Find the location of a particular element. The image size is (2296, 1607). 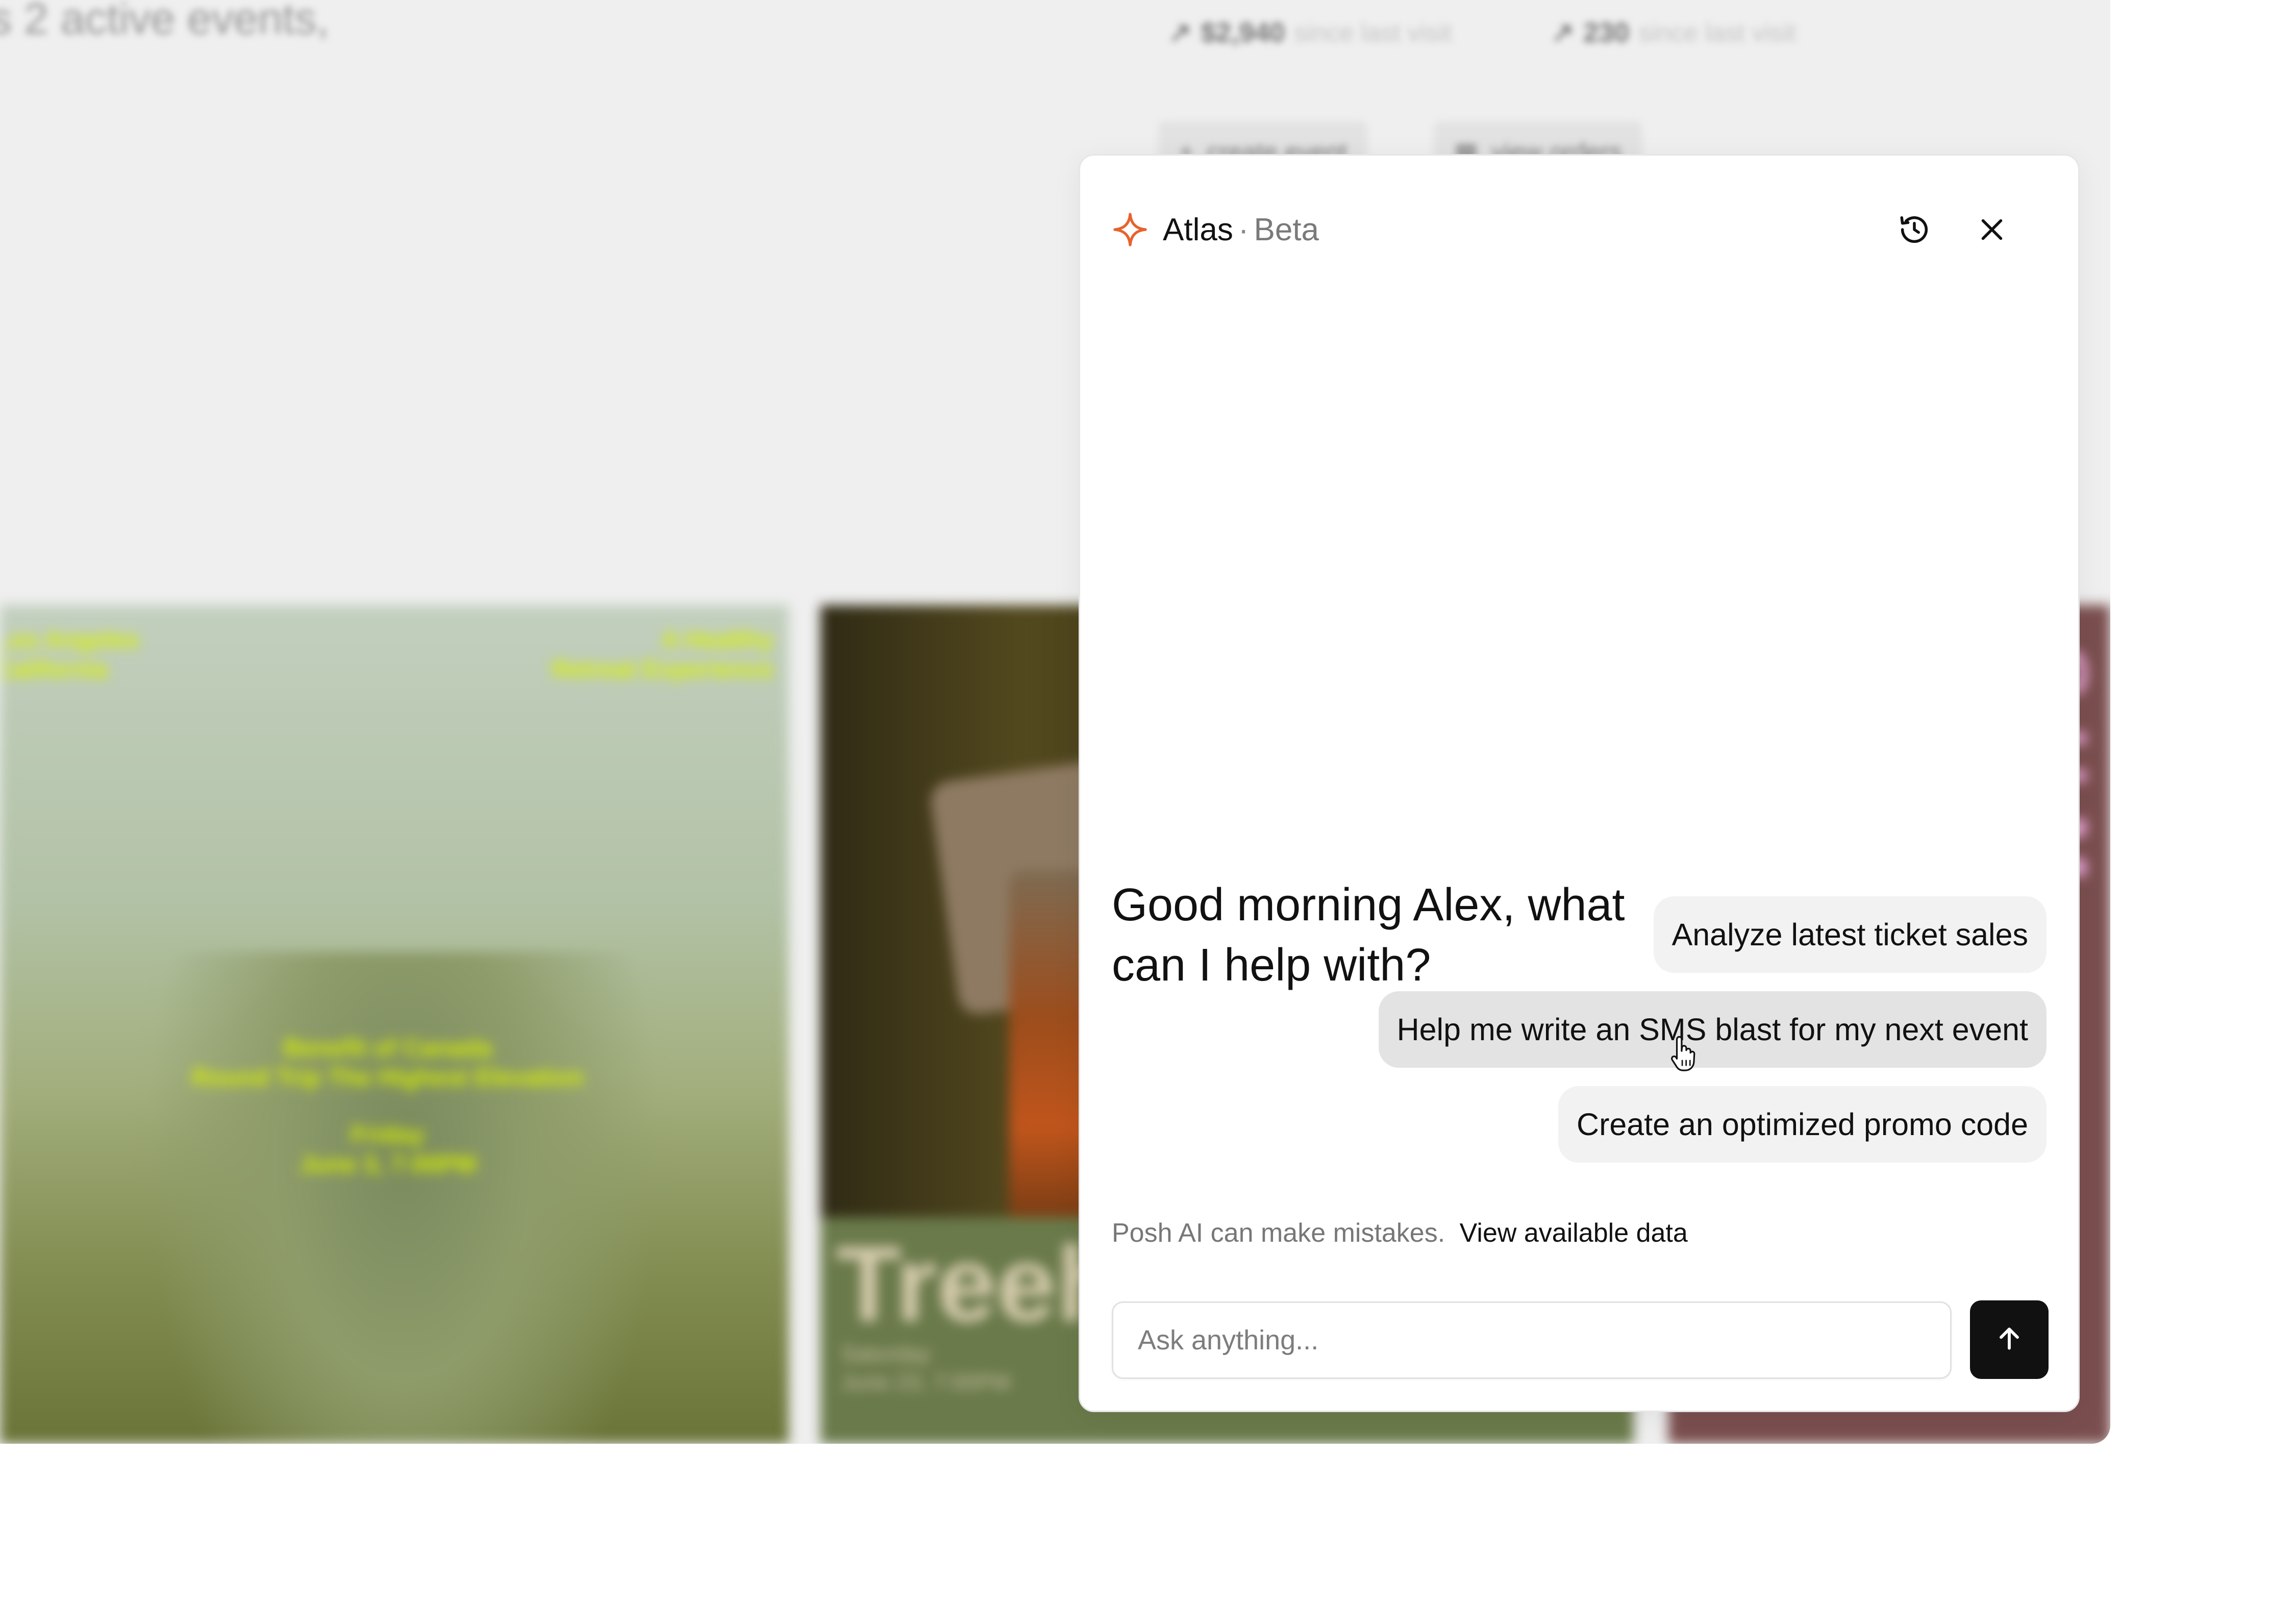

event-card-date: Friday June 3, 7:00PM is located at coordinates (388, 1149).